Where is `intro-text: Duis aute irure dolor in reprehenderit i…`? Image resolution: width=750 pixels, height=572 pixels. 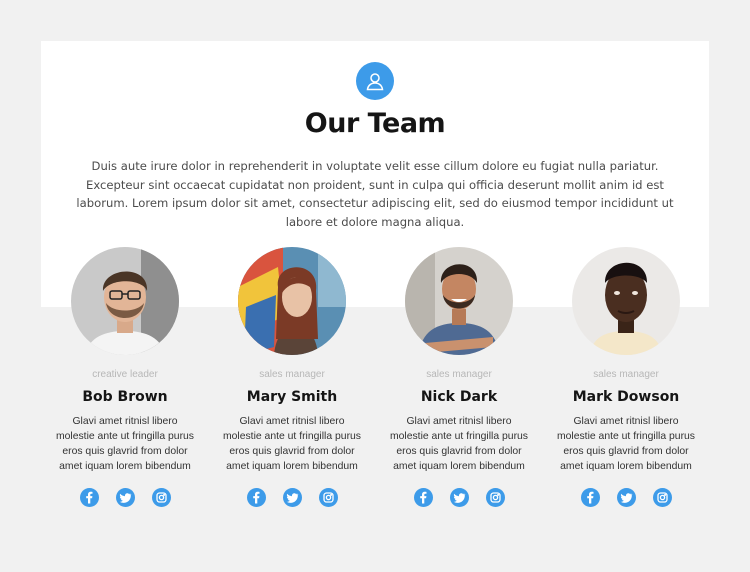
intro-text: Duis aute irure dolor in reprehenderit i… is located at coordinates (375, 194).